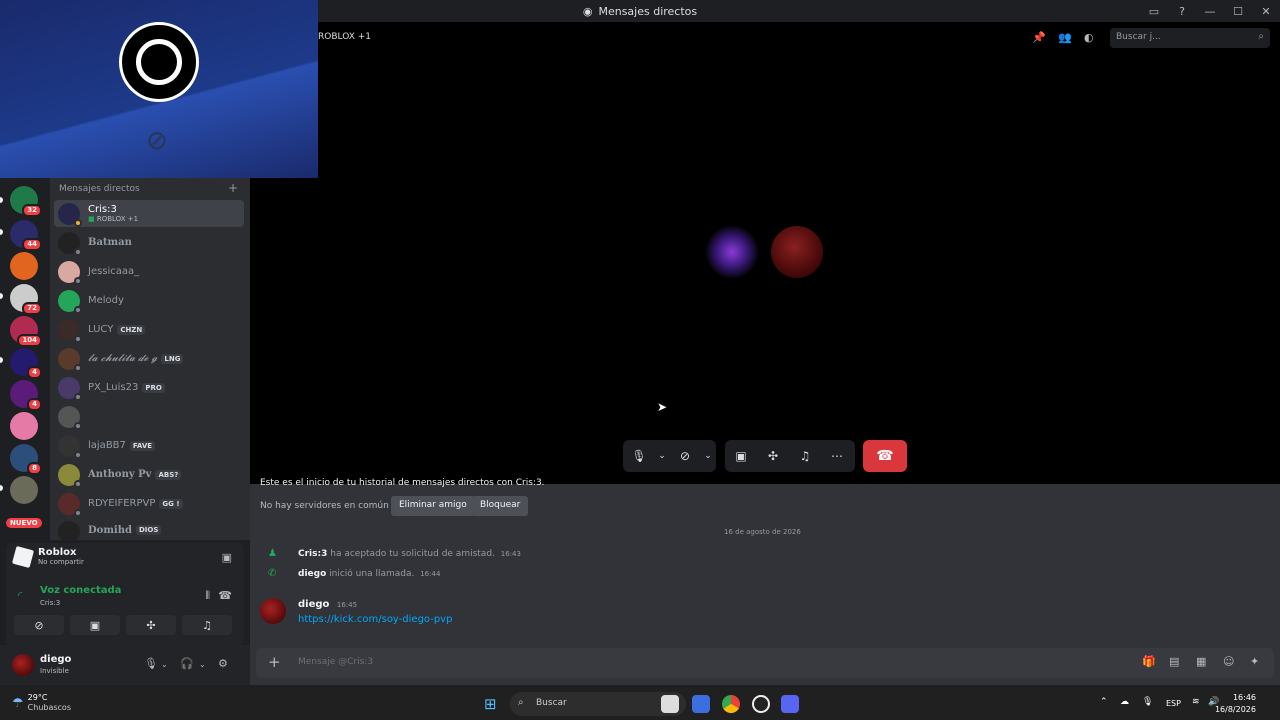  Describe the element at coordinates (149, 213) in the screenshot. I see `dm-item: Cris:3 ■ ROBLOX +1` at that location.